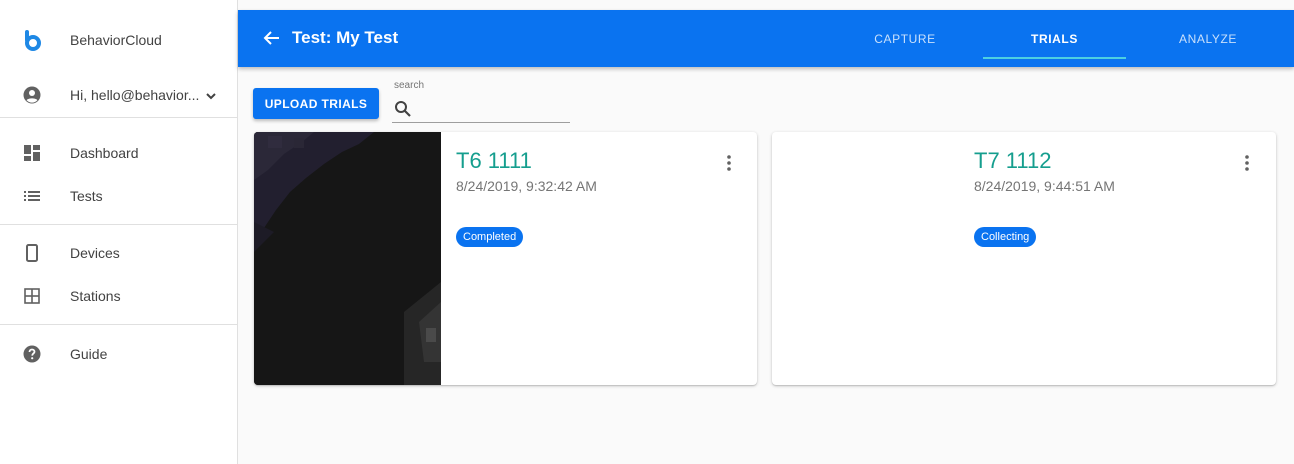  What do you see at coordinates (32, 153) in the screenshot?
I see `dashboard-icon` at bounding box center [32, 153].